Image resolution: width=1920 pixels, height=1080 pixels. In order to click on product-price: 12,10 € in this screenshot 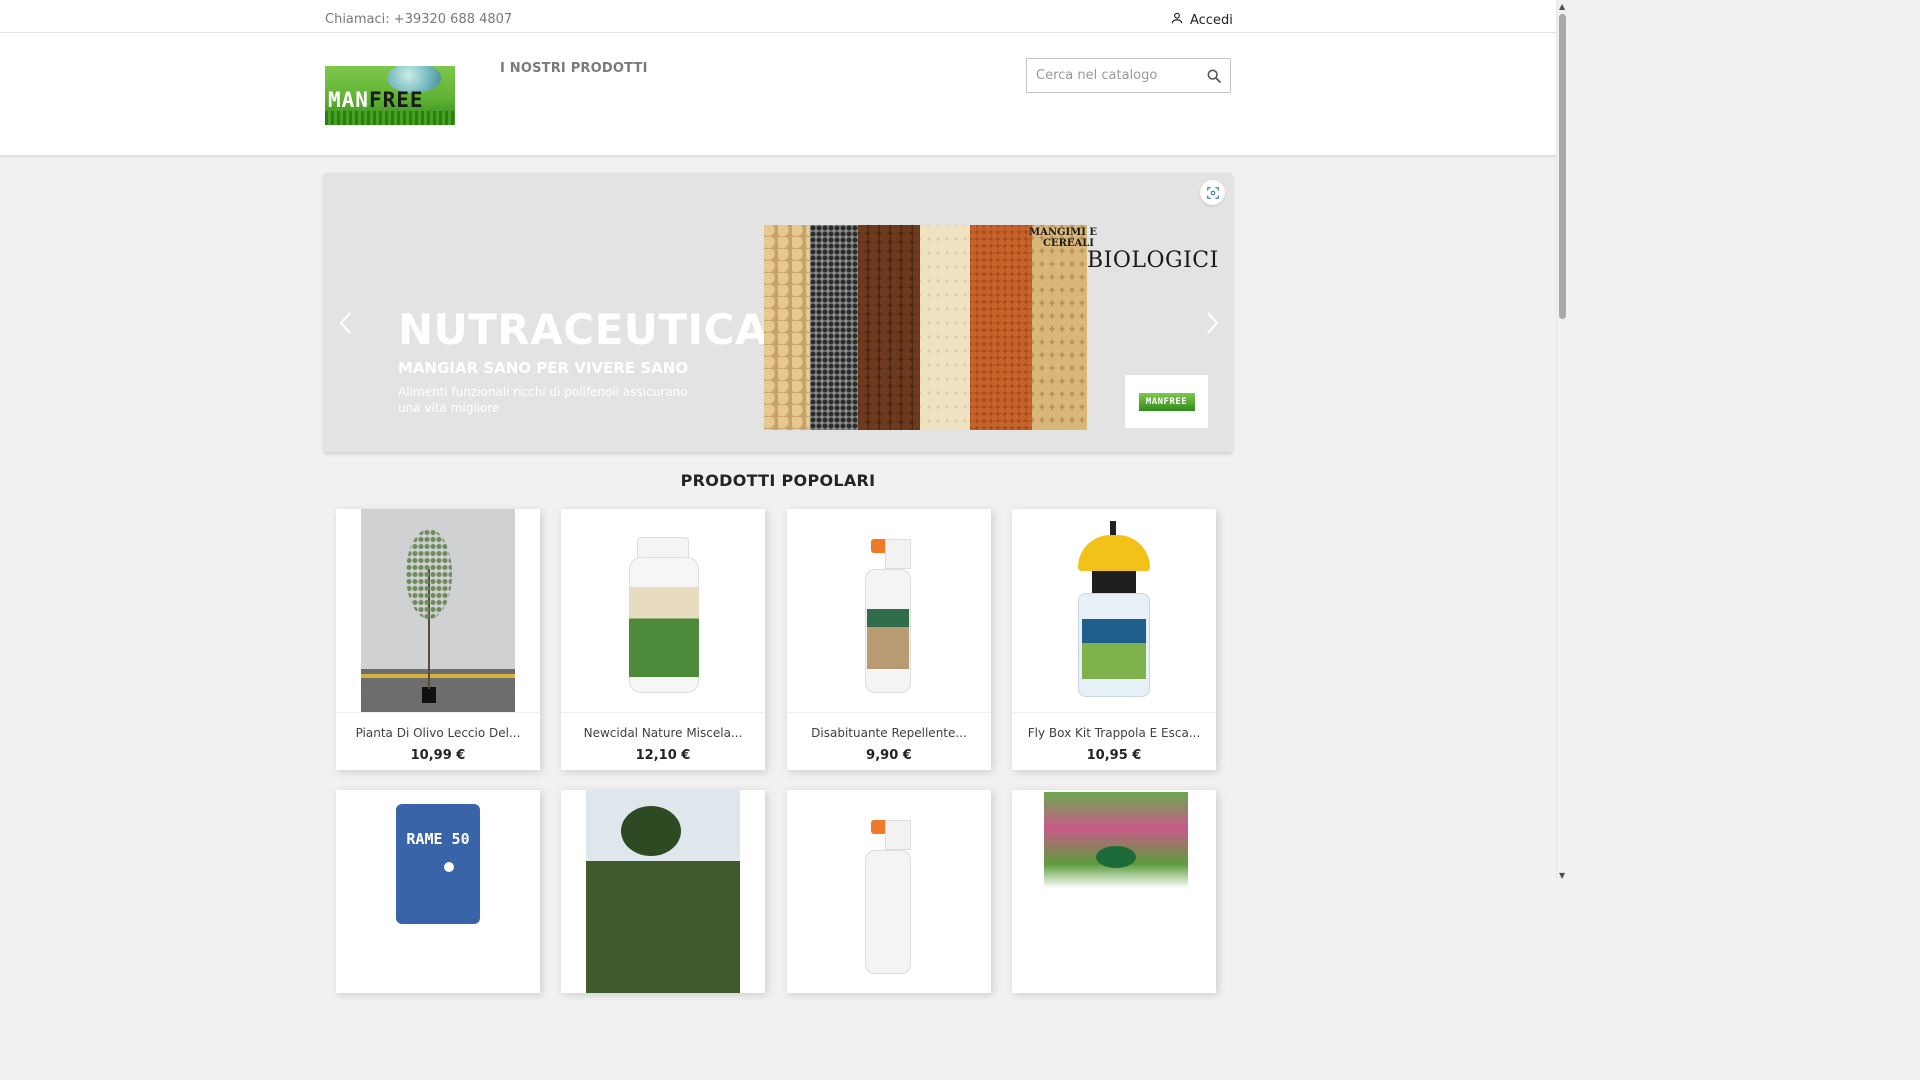, I will do `click(663, 755)`.